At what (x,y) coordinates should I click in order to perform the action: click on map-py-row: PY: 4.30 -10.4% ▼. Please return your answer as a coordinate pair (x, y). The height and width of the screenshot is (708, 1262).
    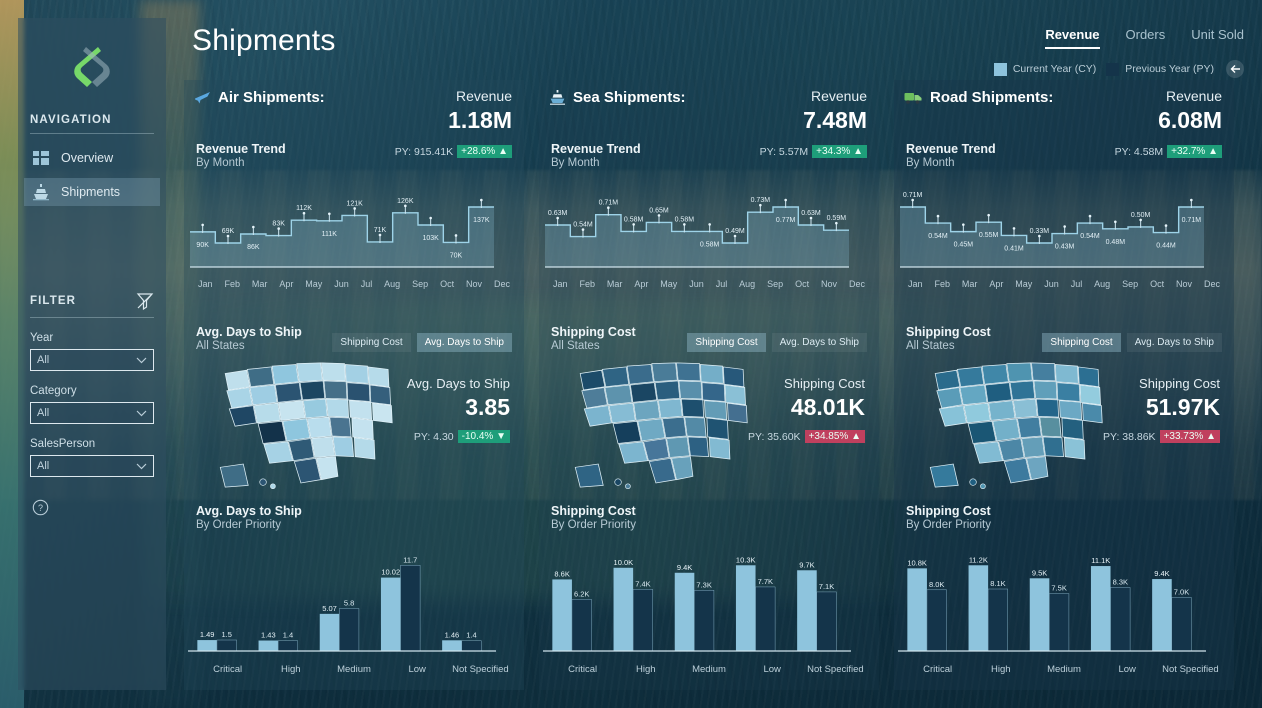
    Looking at the image, I should click on (462, 436).